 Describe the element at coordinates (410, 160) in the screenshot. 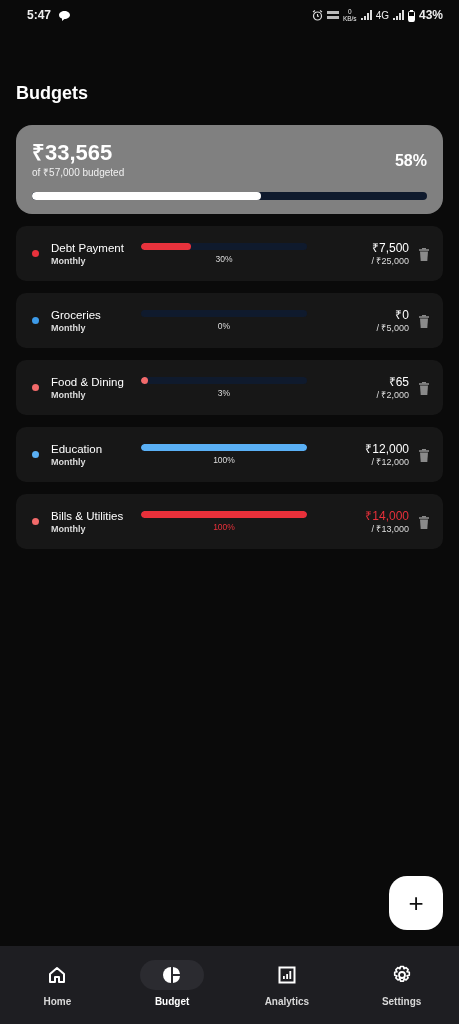

I see `total-percent: 58%` at that location.